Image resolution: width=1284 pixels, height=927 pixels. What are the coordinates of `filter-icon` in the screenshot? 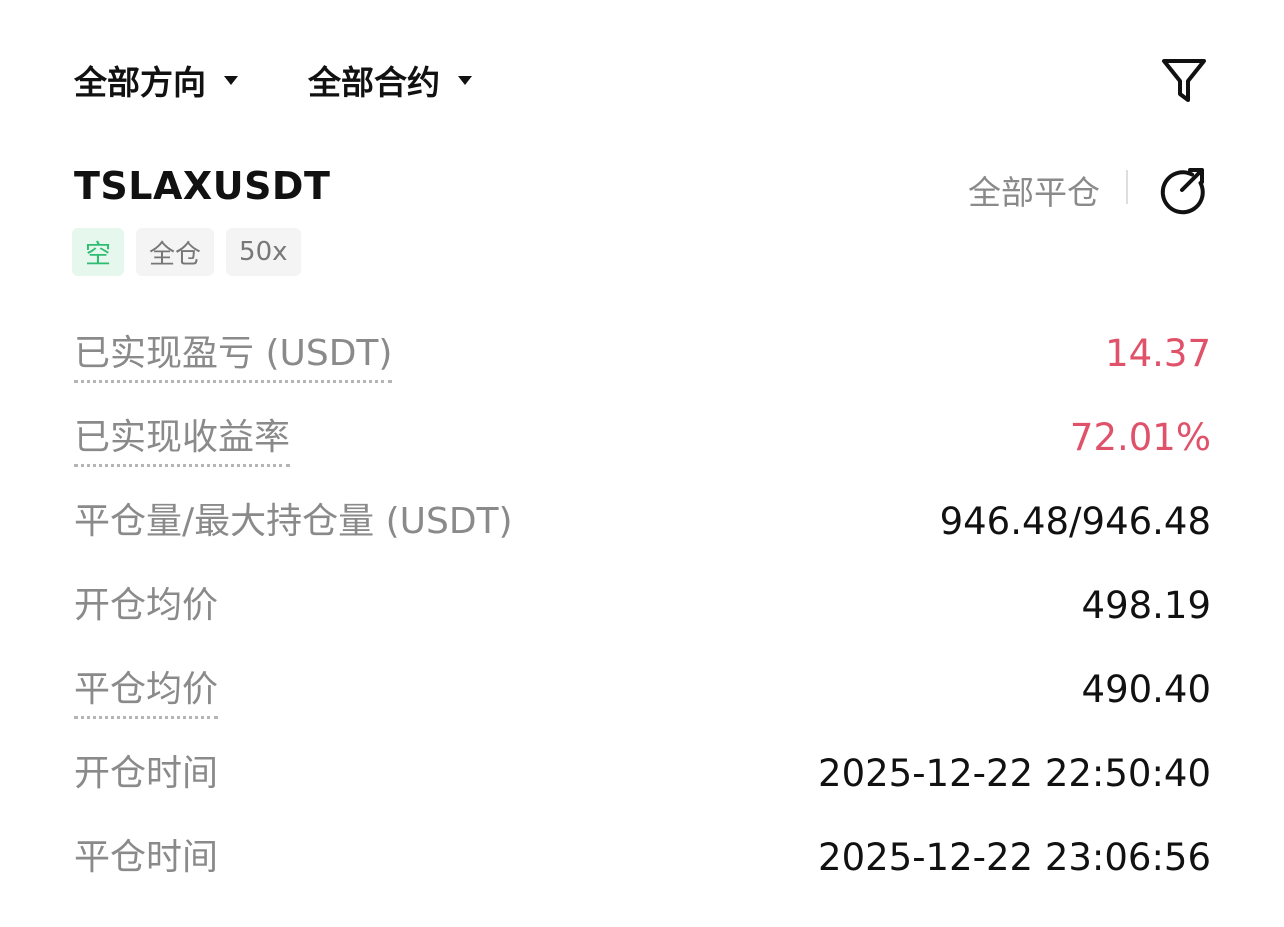 It's located at (1184, 80).